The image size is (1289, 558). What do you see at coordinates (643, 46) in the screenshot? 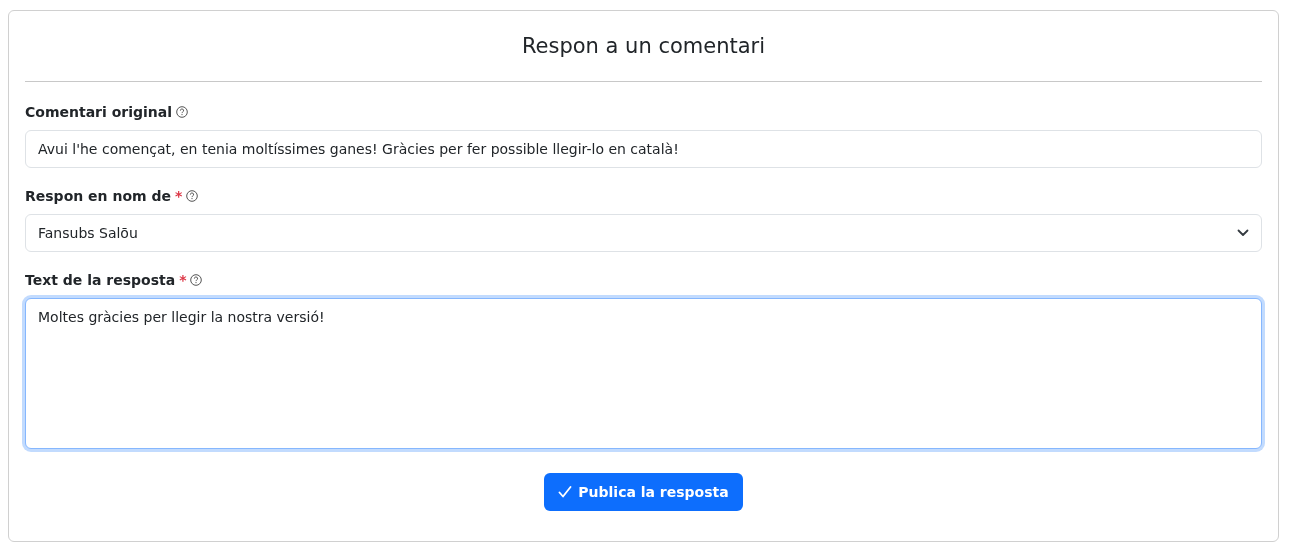
I see `form-title: Respon a un comentari` at bounding box center [643, 46].